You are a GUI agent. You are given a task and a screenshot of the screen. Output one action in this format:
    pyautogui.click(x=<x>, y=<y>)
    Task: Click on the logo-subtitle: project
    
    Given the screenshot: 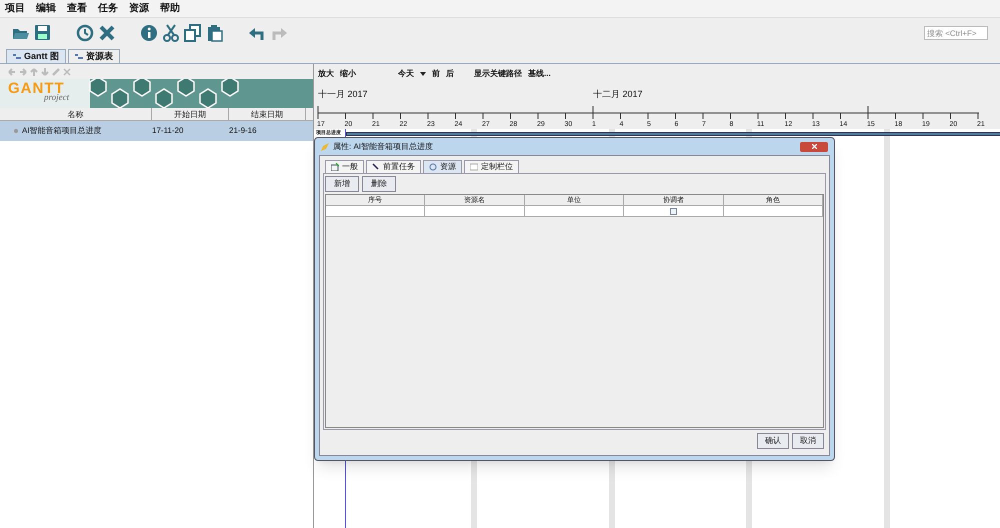 What is the action you would take?
    pyautogui.click(x=57, y=97)
    